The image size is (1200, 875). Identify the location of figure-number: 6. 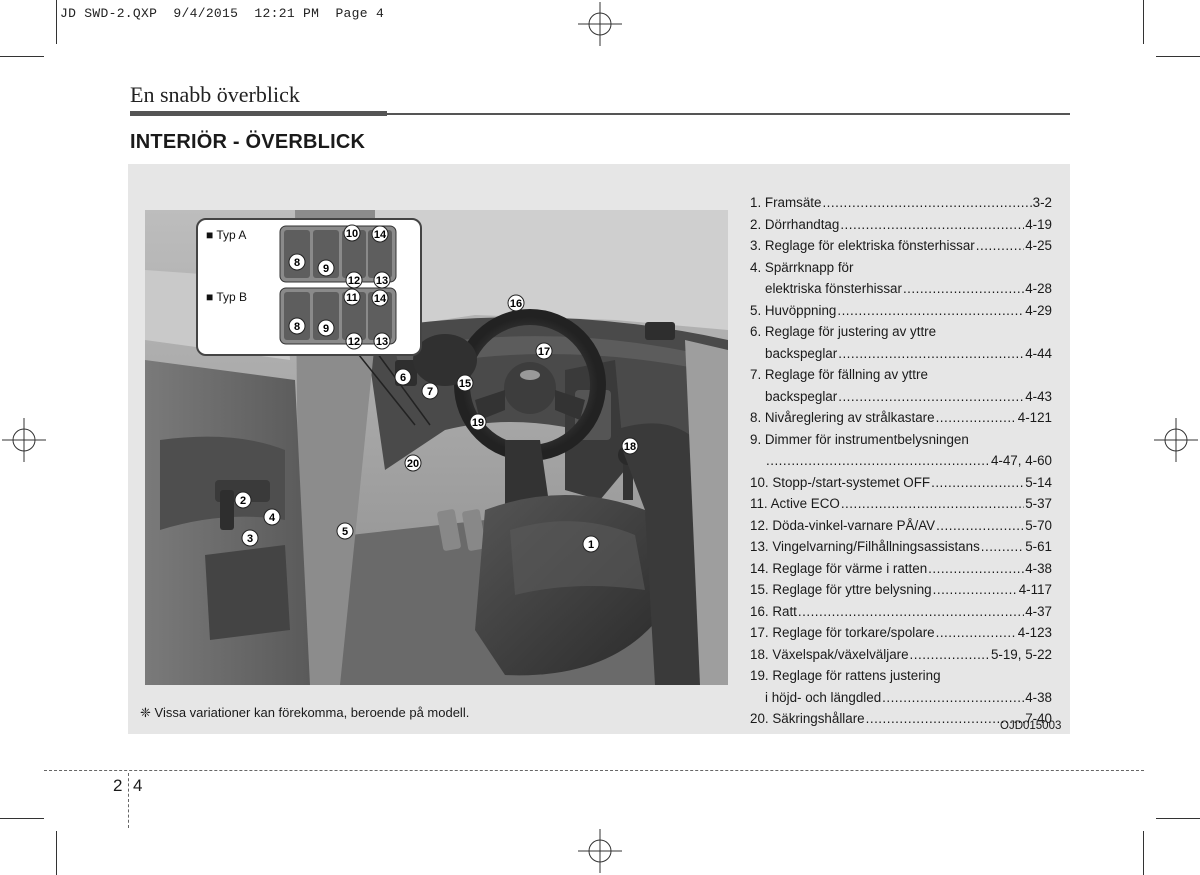
(403, 378).